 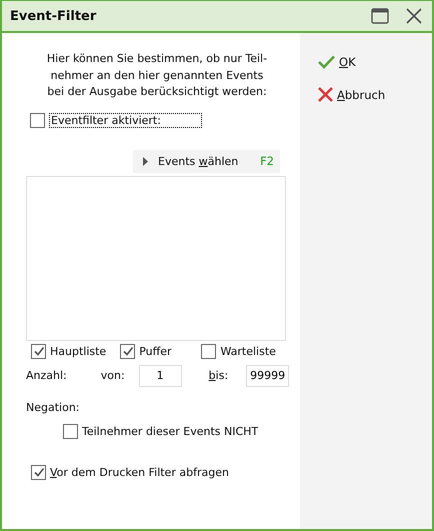 I want to click on intro-text: Hier können Sie bestimmen, ob nur Teil- nehmer an den hier genannten Events bei der Ausgabe berücksichtigt werden:, so click(x=157, y=75).